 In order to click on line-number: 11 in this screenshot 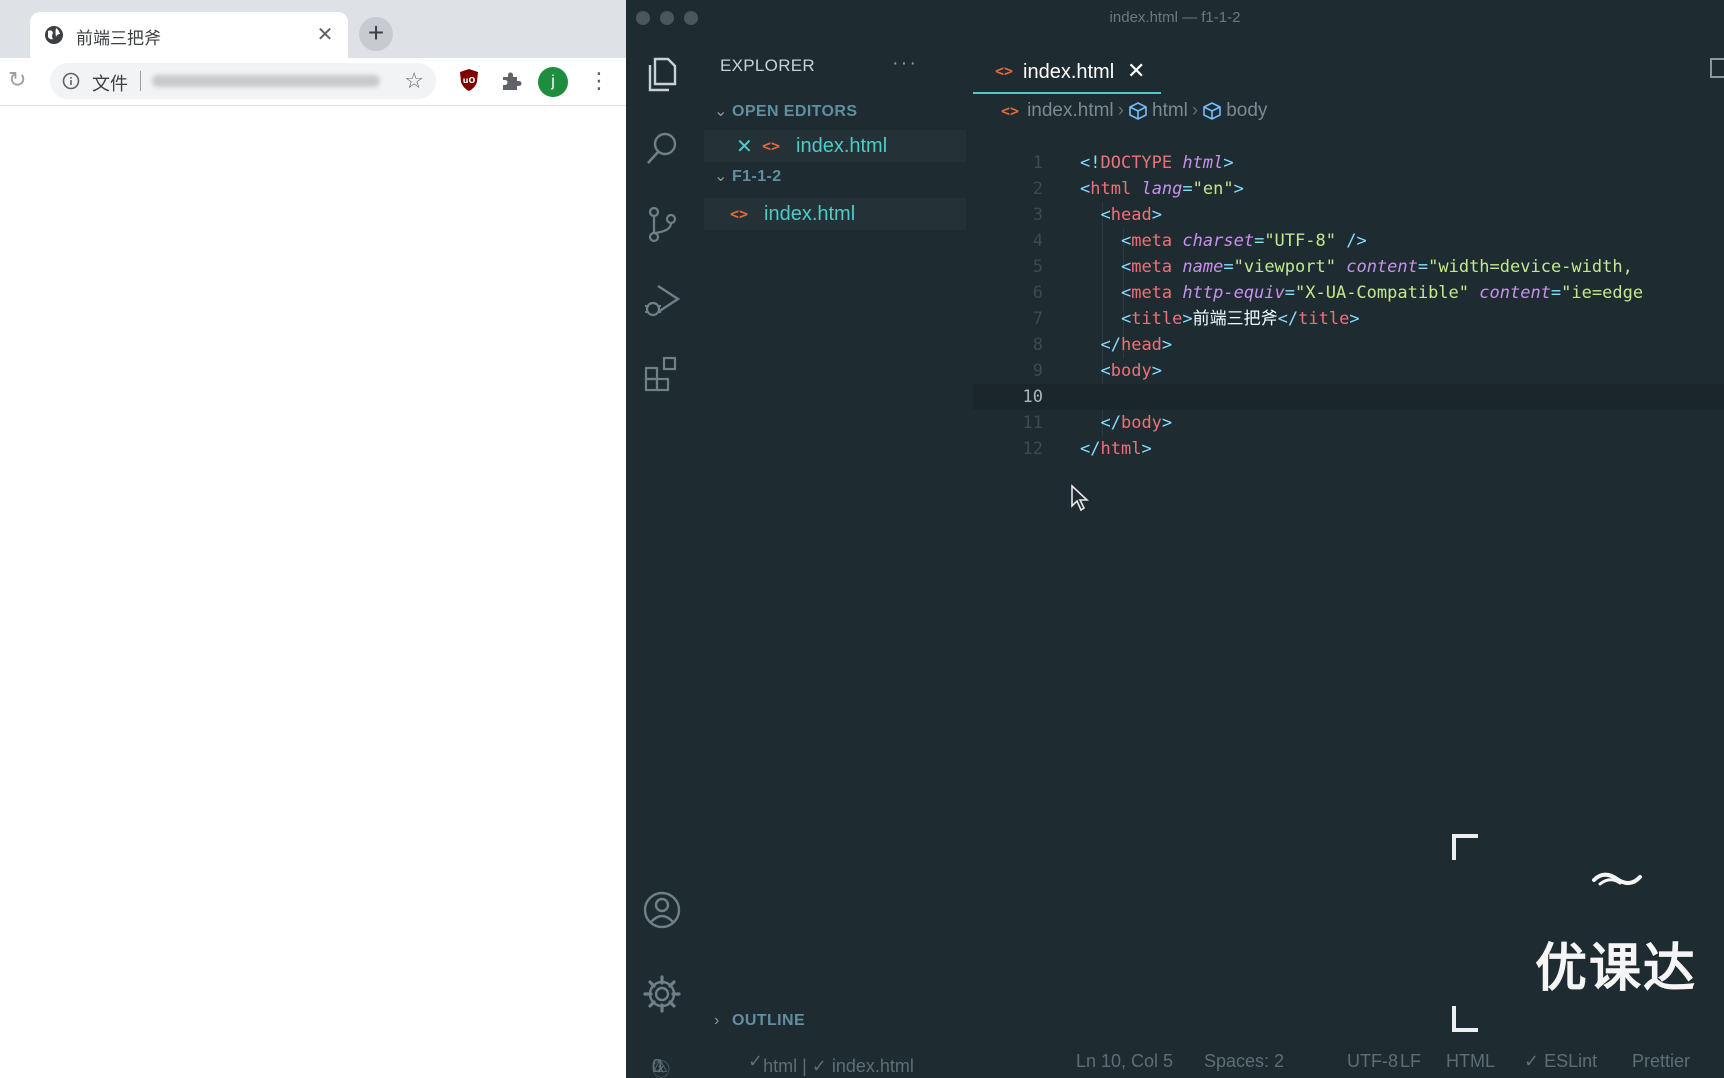, I will do `click(1032, 423)`.